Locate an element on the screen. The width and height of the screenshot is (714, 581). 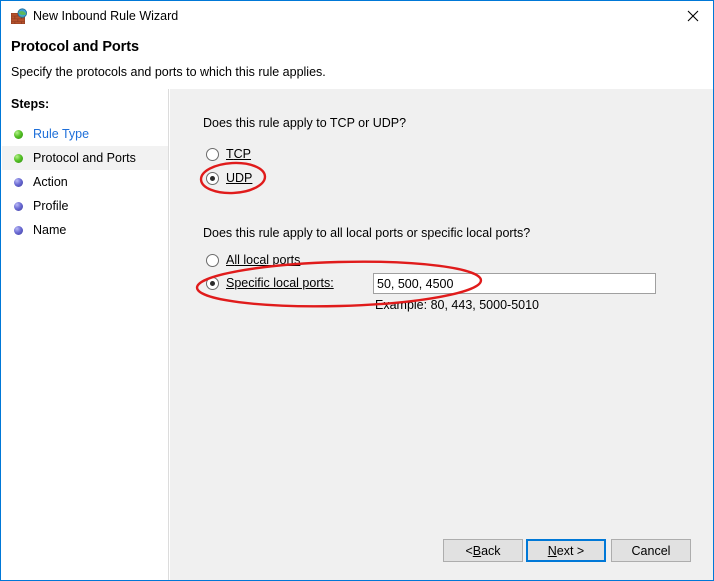
sidebar-item-protocol-and-ports: Protocol and Ports is located at coordinates (85, 158).